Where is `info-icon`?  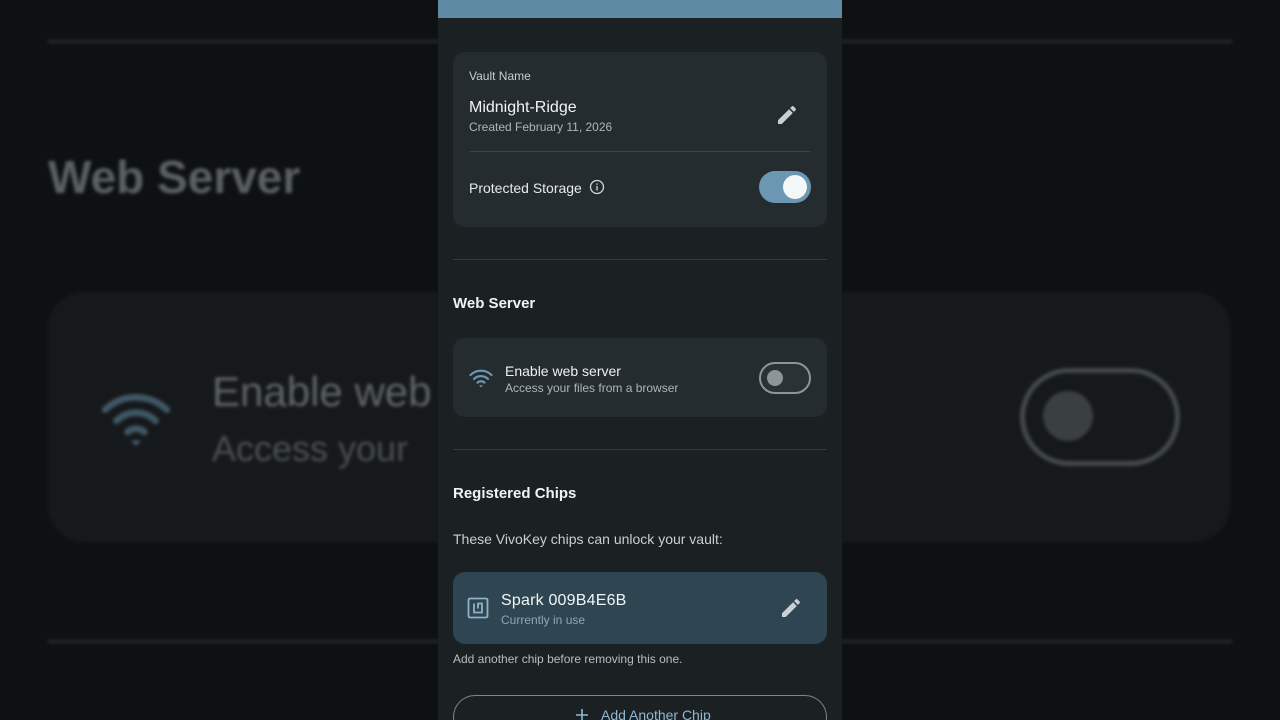
info-icon is located at coordinates (597, 187).